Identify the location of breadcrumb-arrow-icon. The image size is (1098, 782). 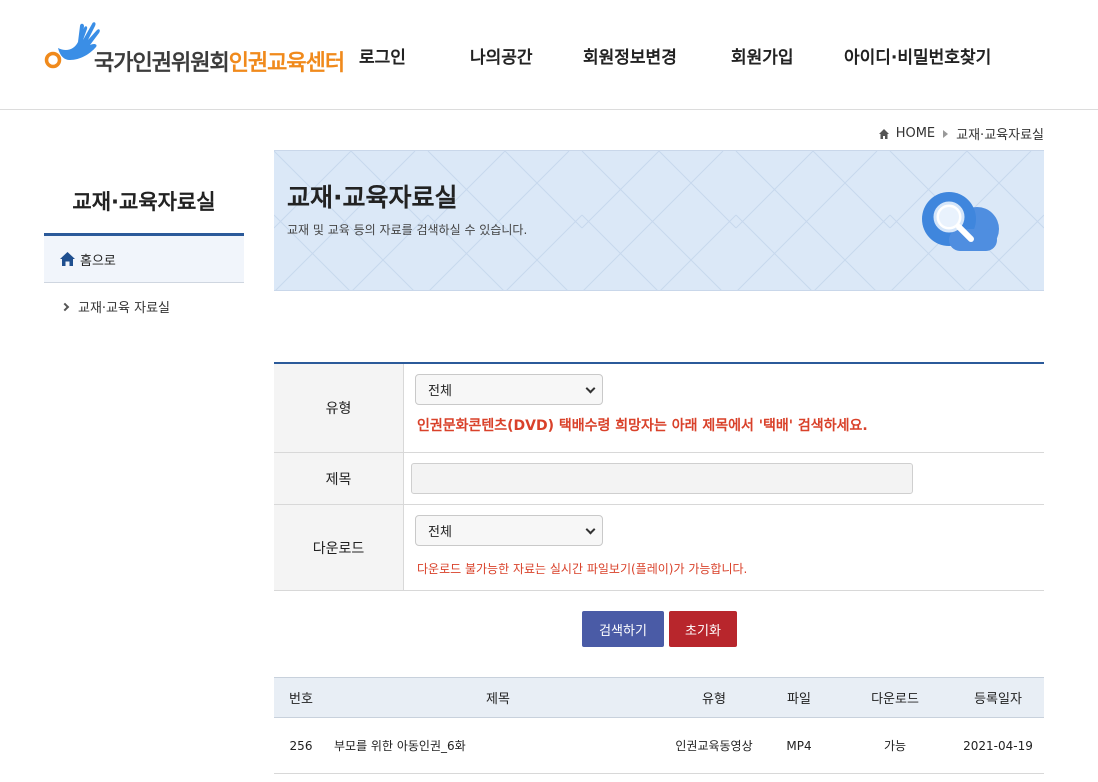
(946, 133).